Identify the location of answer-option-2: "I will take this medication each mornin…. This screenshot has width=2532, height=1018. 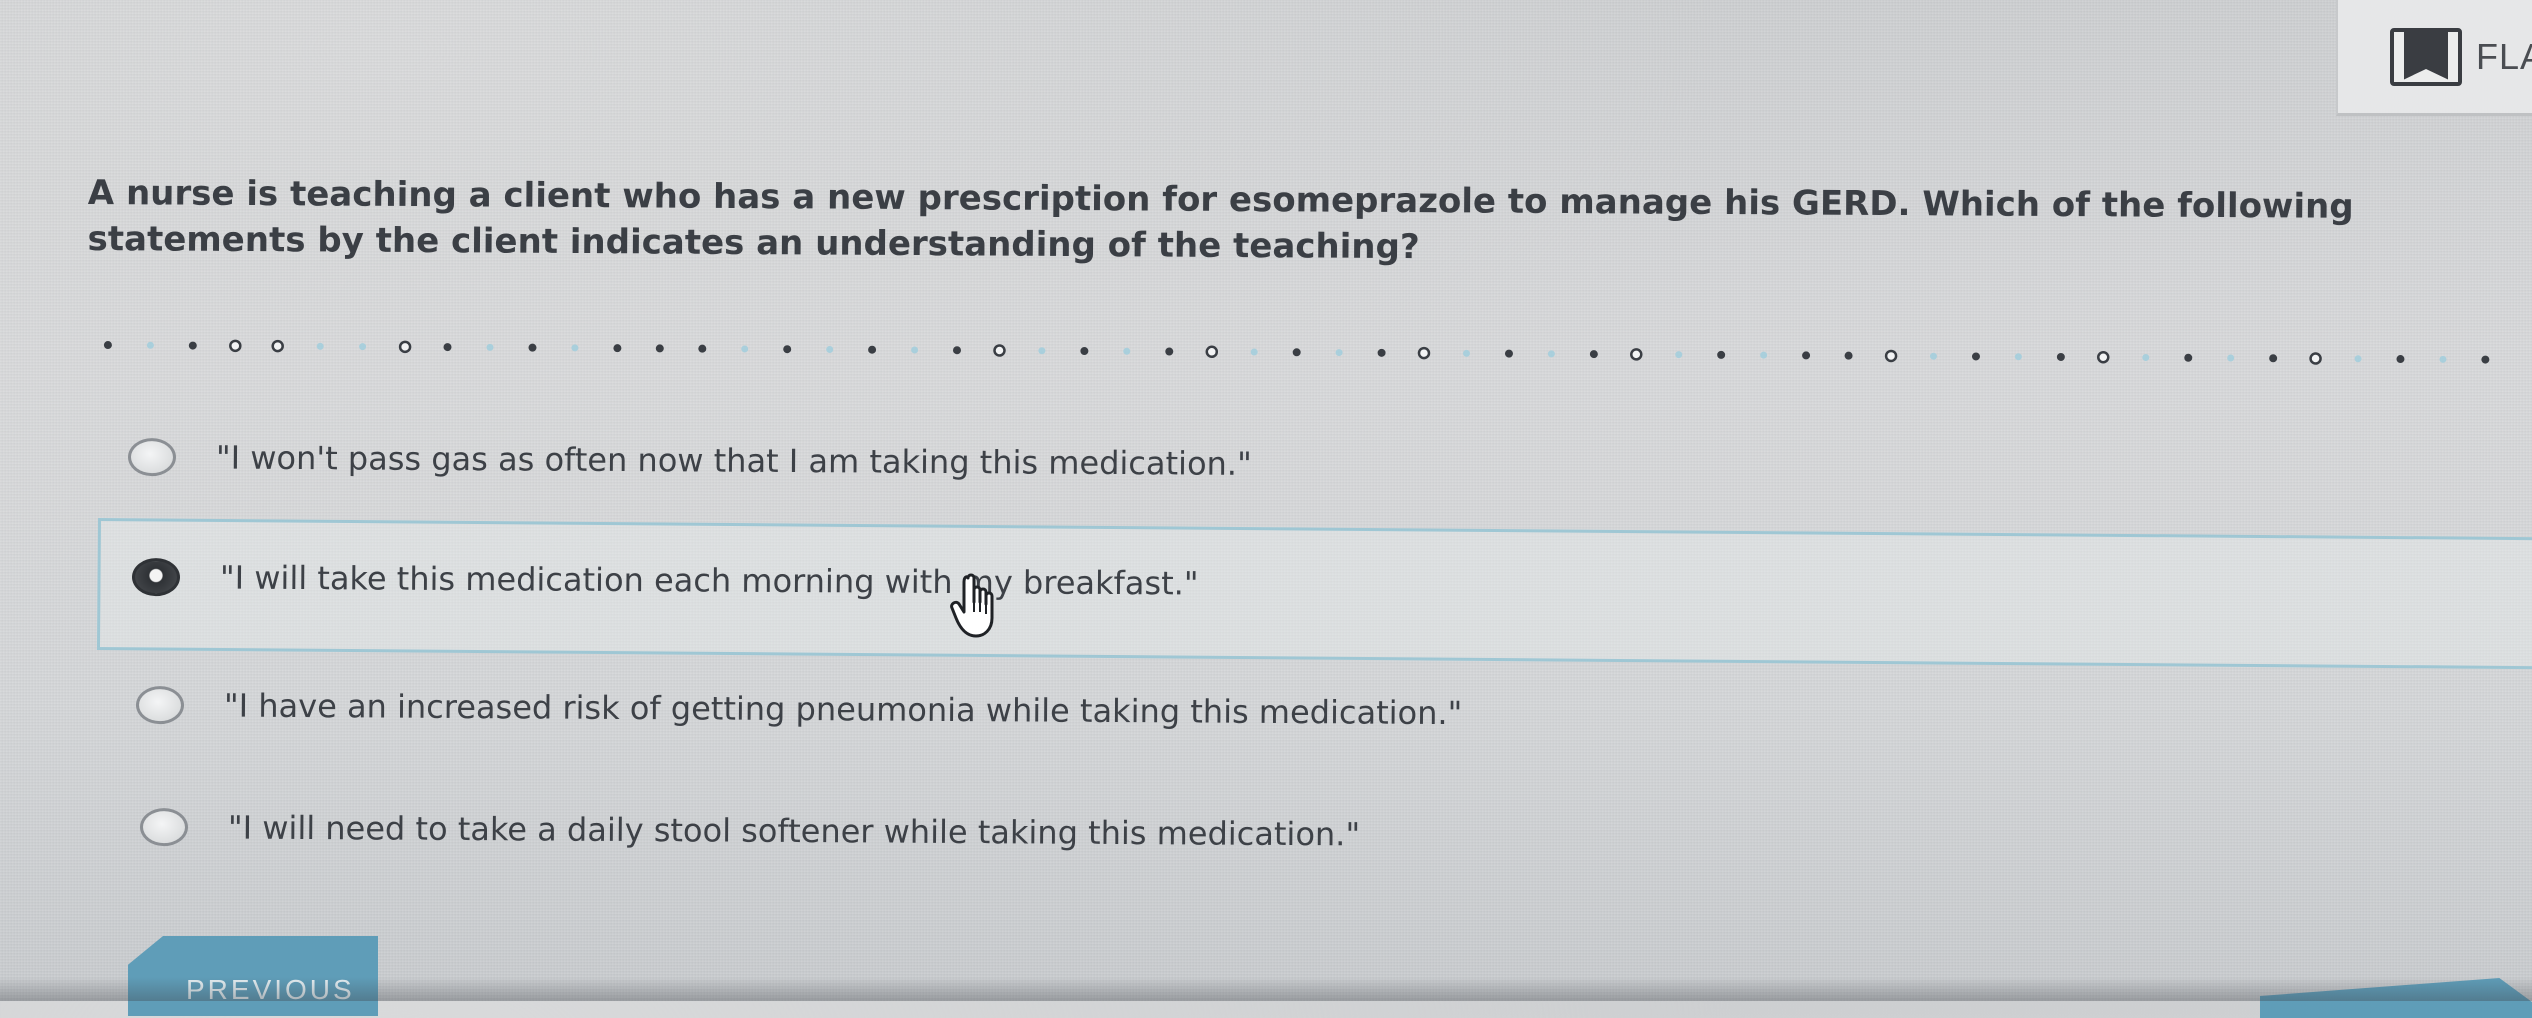
(665, 580).